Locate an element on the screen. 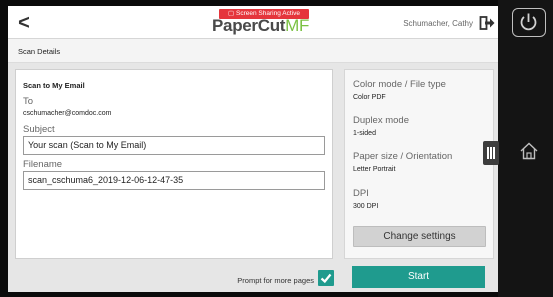  color-mode-value: Color PDF is located at coordinates (369, 97).